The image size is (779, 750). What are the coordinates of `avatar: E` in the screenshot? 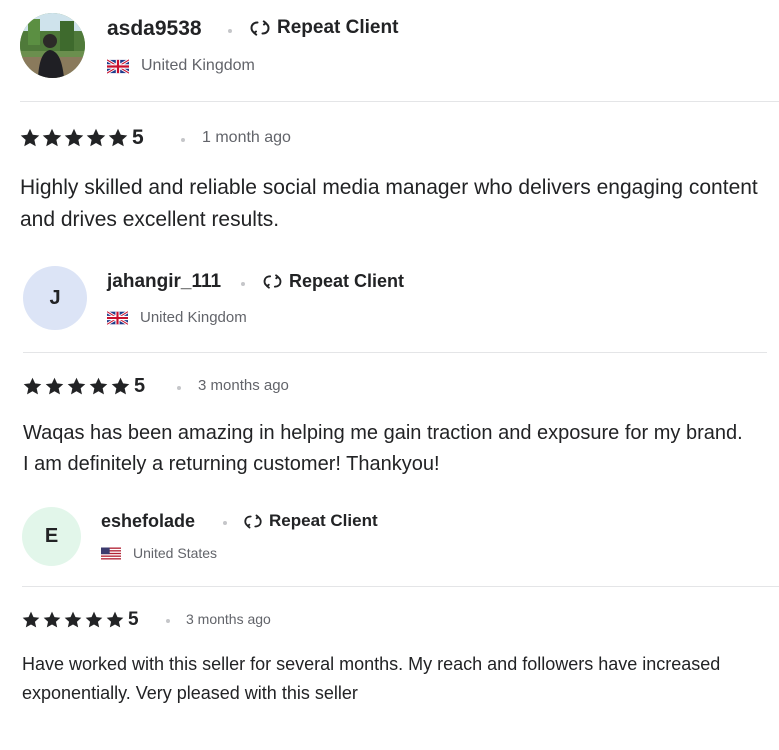 It's located at (51, 536).